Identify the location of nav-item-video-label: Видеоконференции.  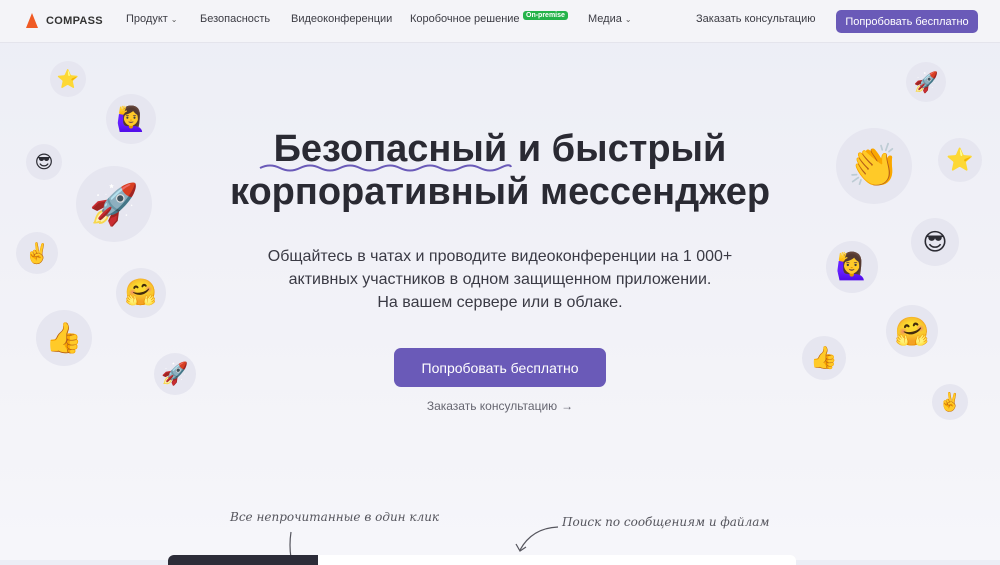
(342, 19).